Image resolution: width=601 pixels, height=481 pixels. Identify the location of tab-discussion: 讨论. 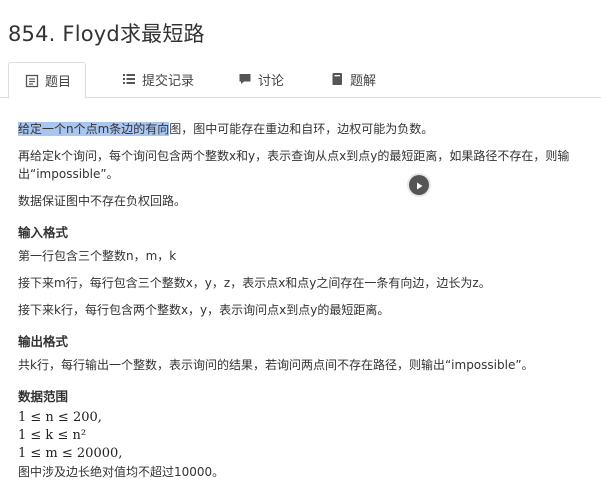
(261, 79).